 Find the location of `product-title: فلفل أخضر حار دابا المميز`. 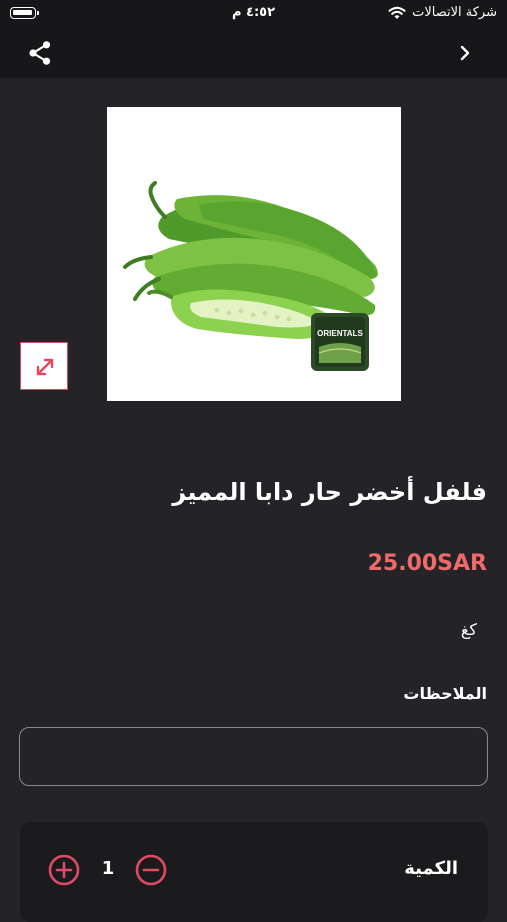

product-title: فلفل أخضر حار دابا المميز is located at coordinates (329, 492).